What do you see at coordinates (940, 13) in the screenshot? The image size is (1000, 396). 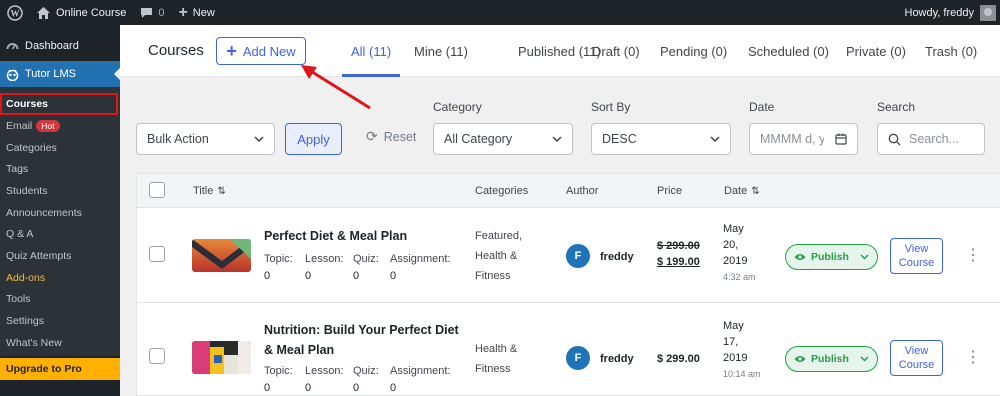 I see `howdy-user: Howdy, freddy` at bounding box center [940, 13].